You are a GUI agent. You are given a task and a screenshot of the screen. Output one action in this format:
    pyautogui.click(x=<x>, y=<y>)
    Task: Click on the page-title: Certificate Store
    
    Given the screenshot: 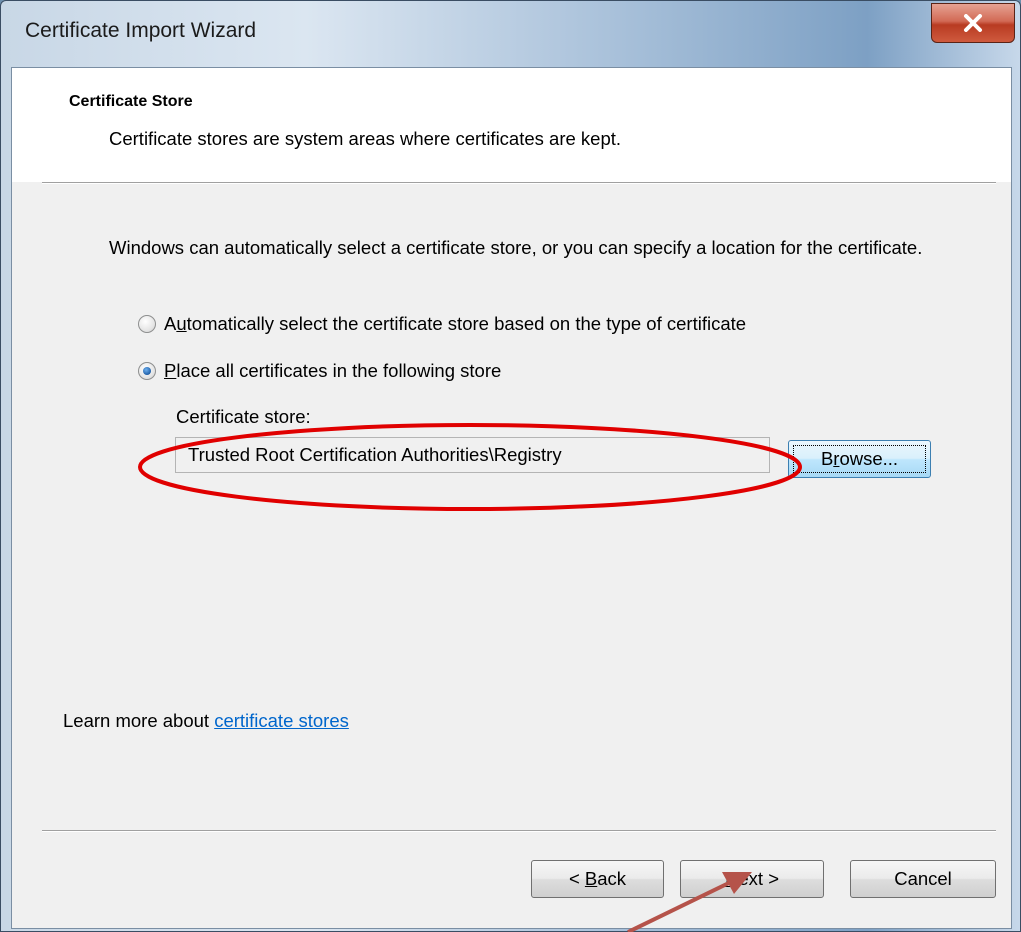 What is the action you would take?
    pyautogui.click(x=131, y=101)
    